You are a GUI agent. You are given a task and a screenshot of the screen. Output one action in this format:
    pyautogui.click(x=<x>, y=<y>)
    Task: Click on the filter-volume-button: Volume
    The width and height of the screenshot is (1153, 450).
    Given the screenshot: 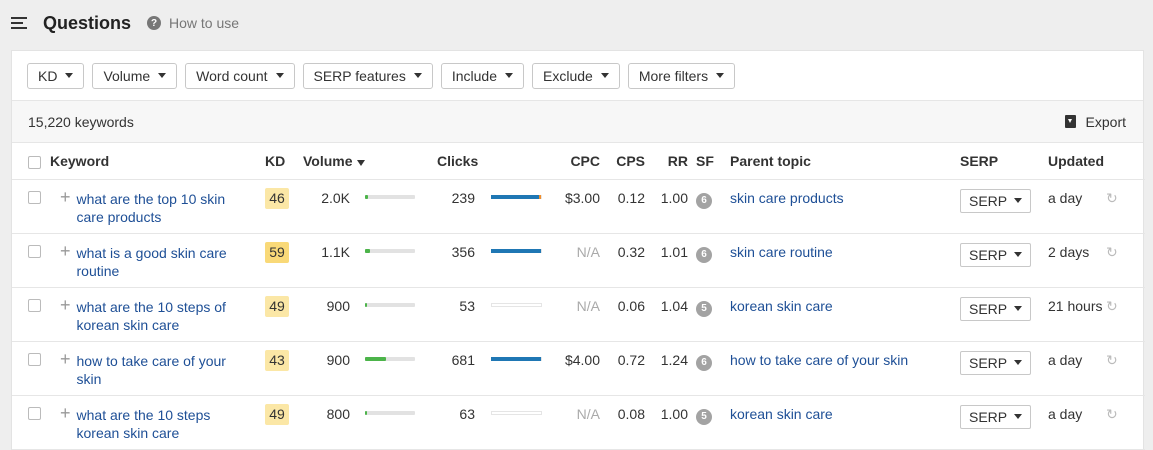 What is the action you would take?
    pyautogui.click(x=135, y=75)
    